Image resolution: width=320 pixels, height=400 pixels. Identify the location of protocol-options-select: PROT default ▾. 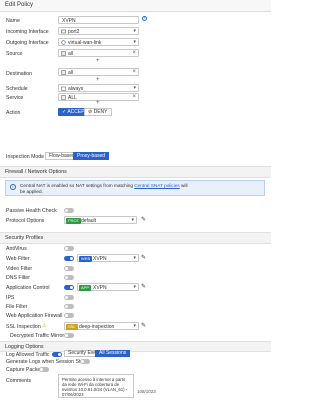
(100, 220).